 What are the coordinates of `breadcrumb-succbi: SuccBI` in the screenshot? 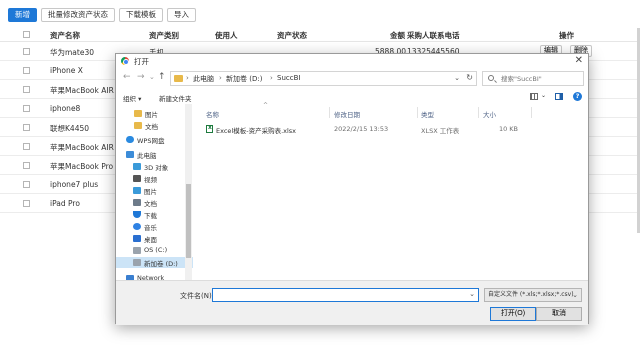 It's located at (288, 78).